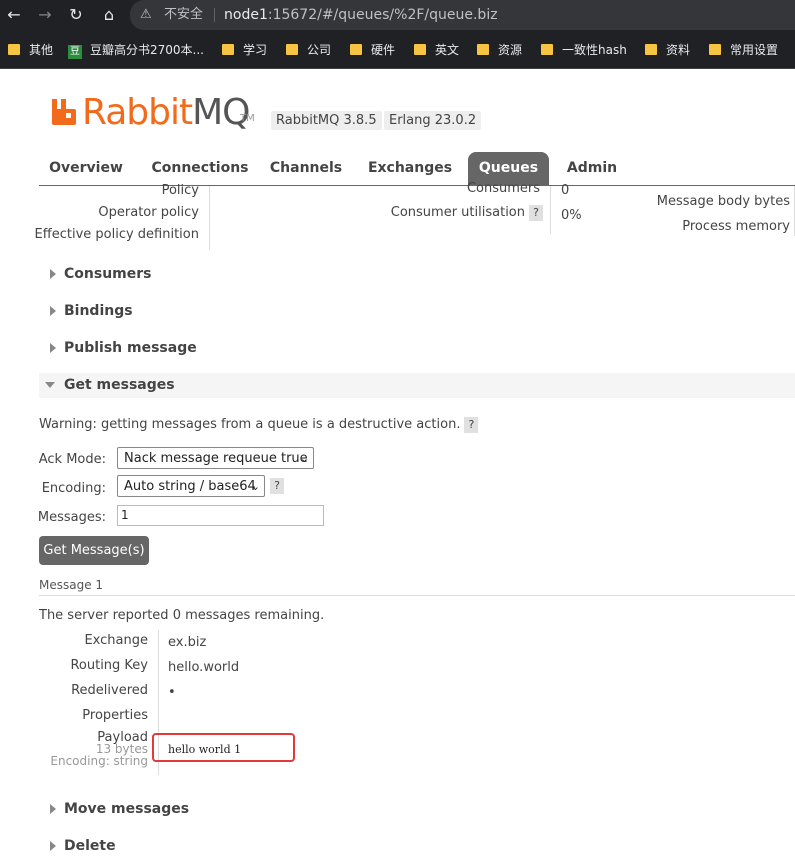 The height and width of the screenshot is (859, 795). I want to click on arrow-right-icon: →, so click(45, 15).